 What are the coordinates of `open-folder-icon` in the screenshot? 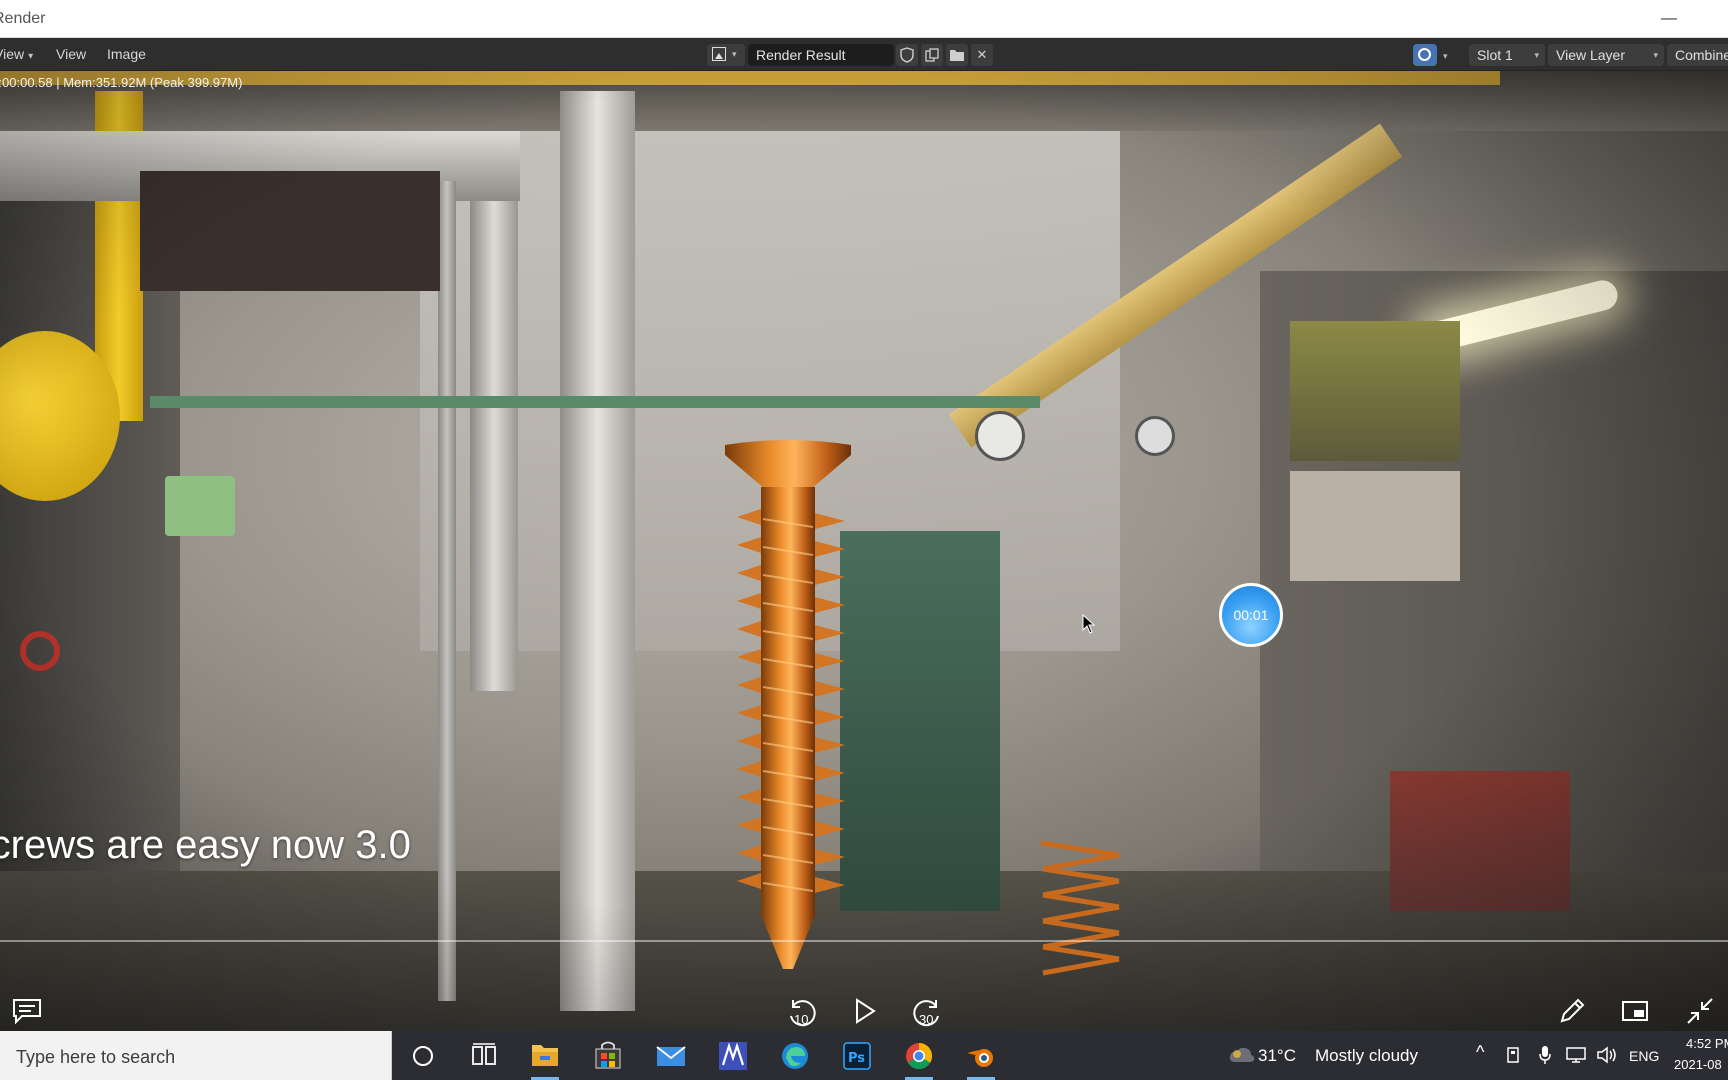 It's located at (957, 55).